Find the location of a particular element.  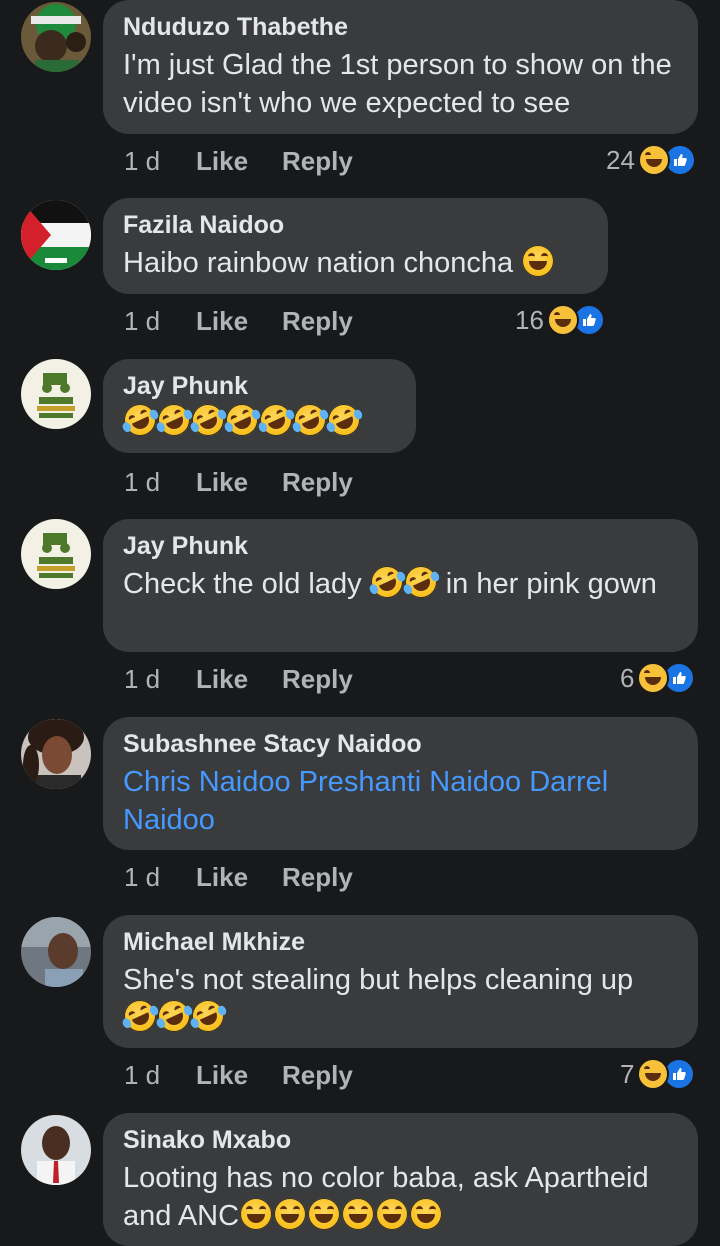

reactions-summary: 7 is located at coordinates (658, 1074).